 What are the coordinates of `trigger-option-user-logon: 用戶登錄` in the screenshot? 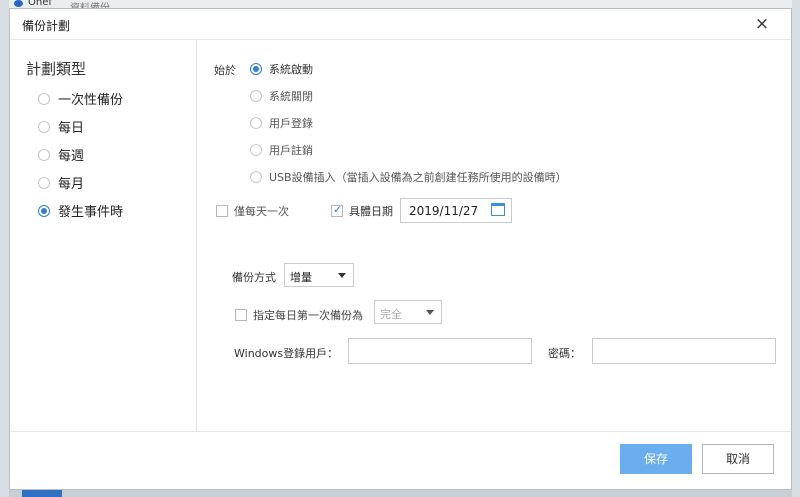 It's located at (281, 123).